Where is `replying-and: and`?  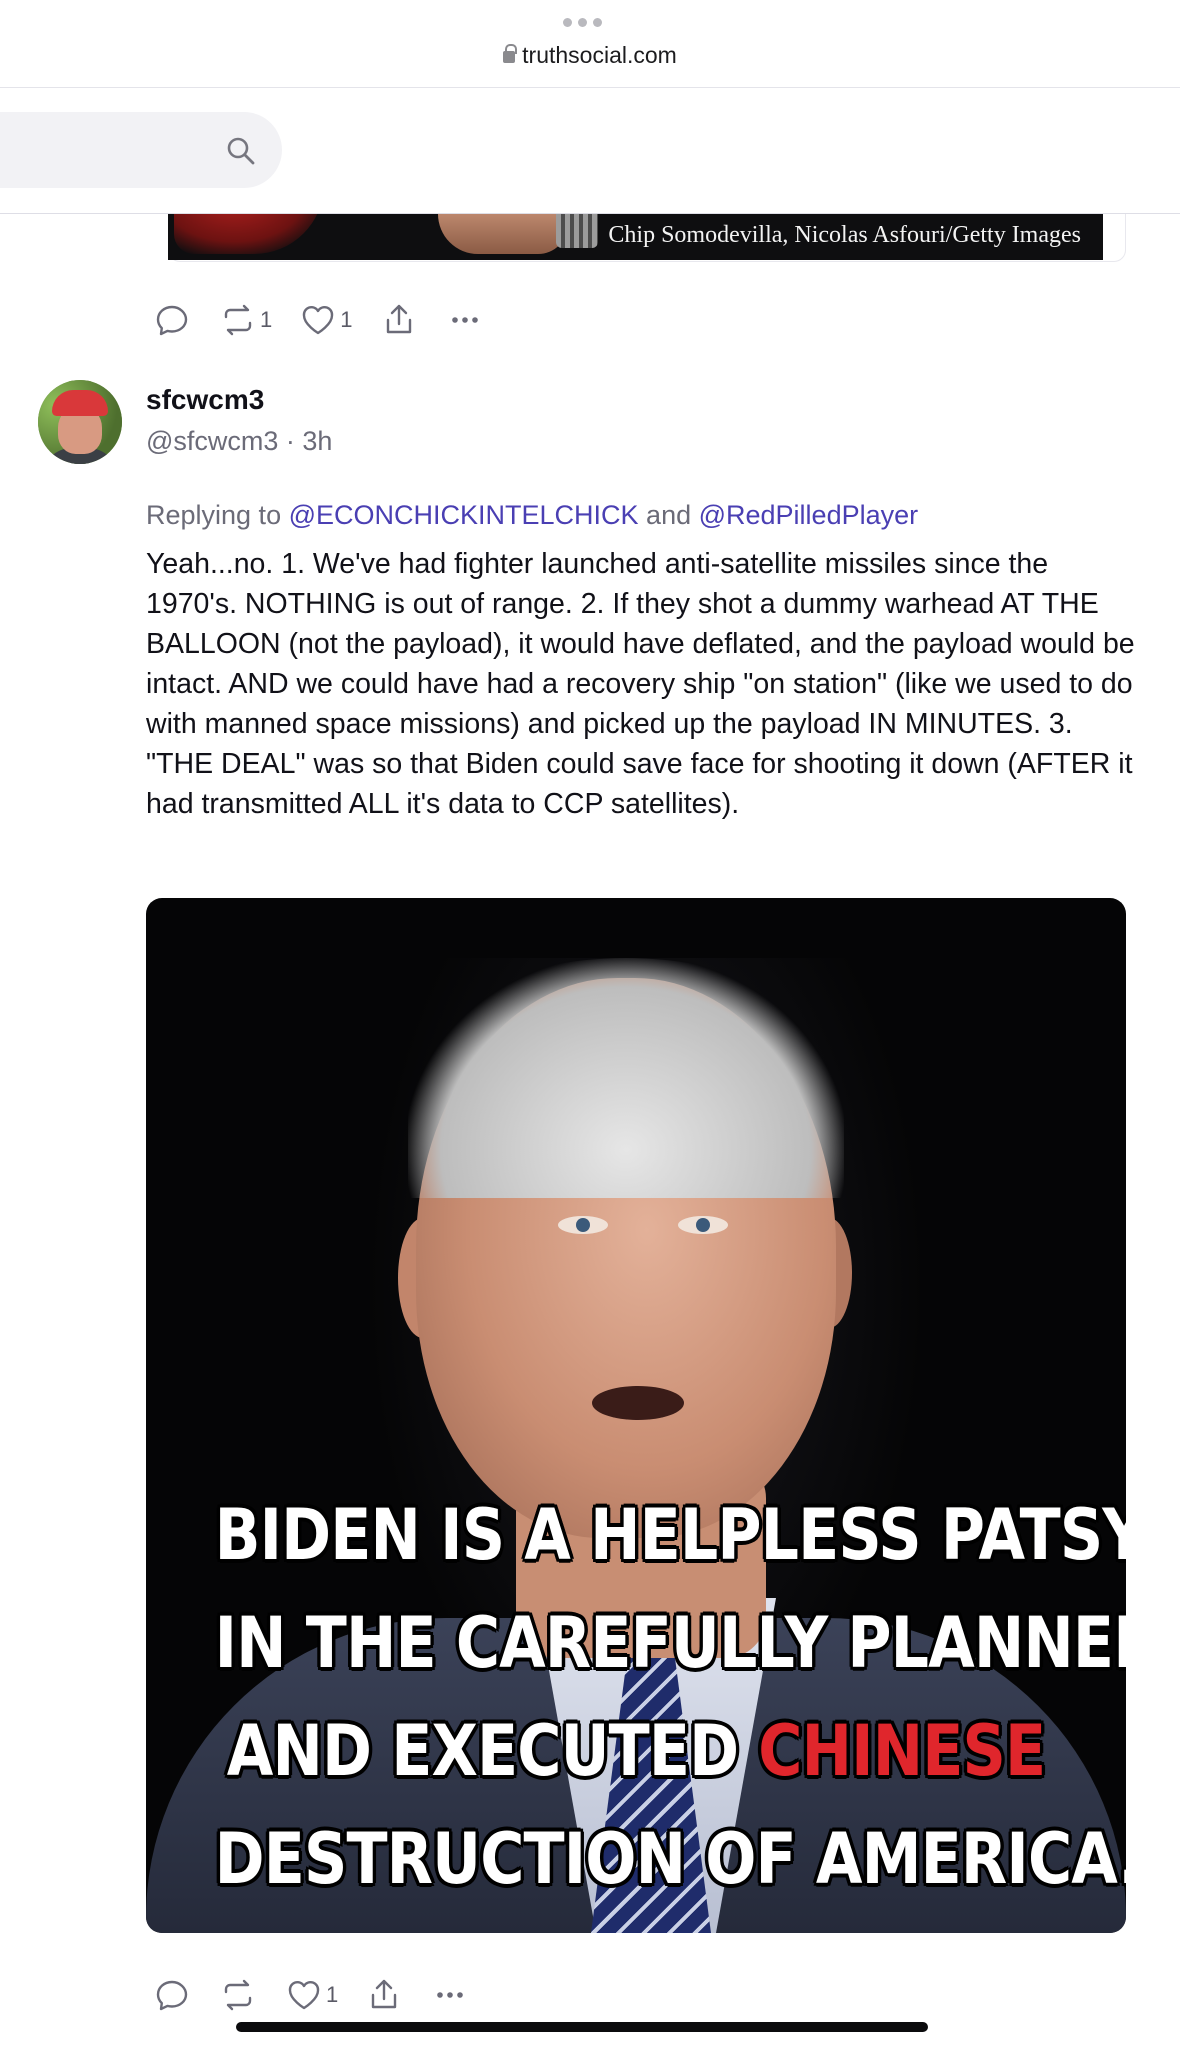
replying-and: and is located at coordinates (668, 515).